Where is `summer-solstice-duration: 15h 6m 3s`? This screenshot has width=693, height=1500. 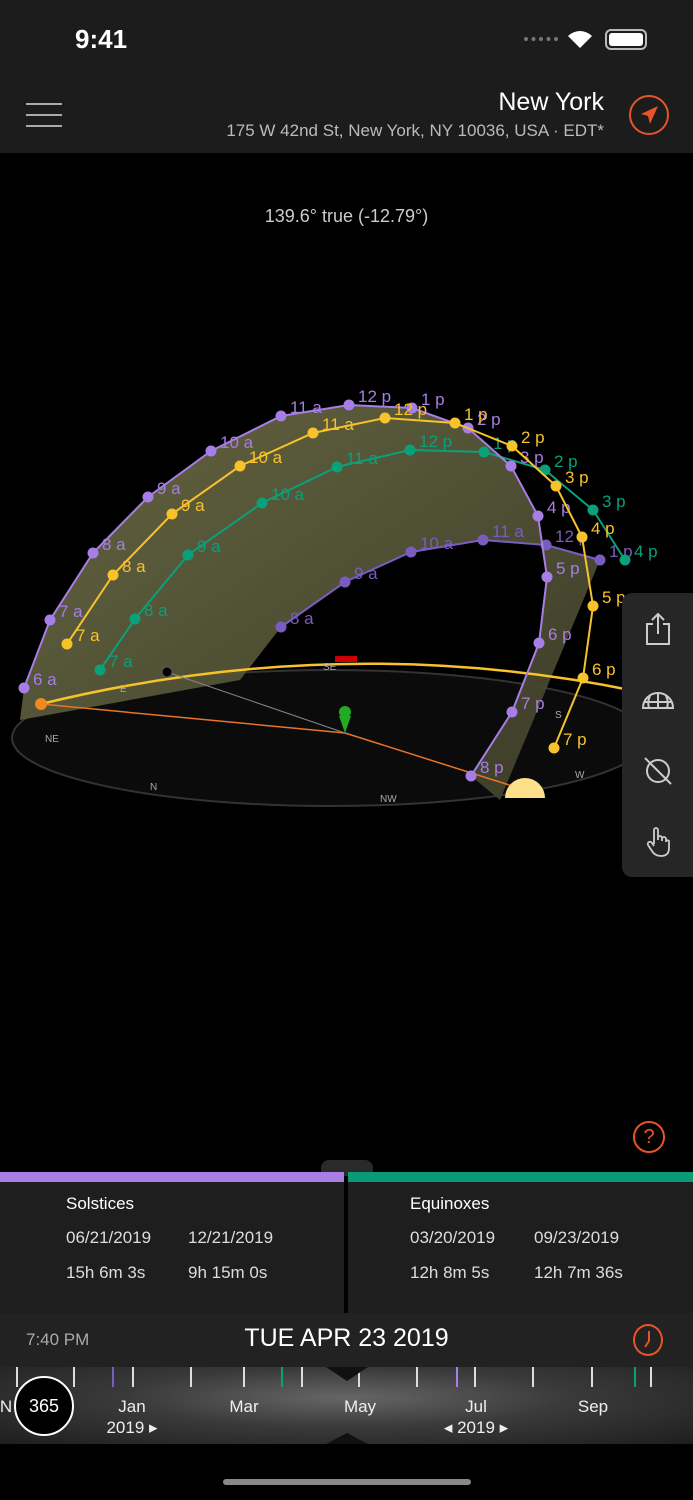
summer-solstice-duration: 15h 6m 3s is located at coordinates (106, 1272).